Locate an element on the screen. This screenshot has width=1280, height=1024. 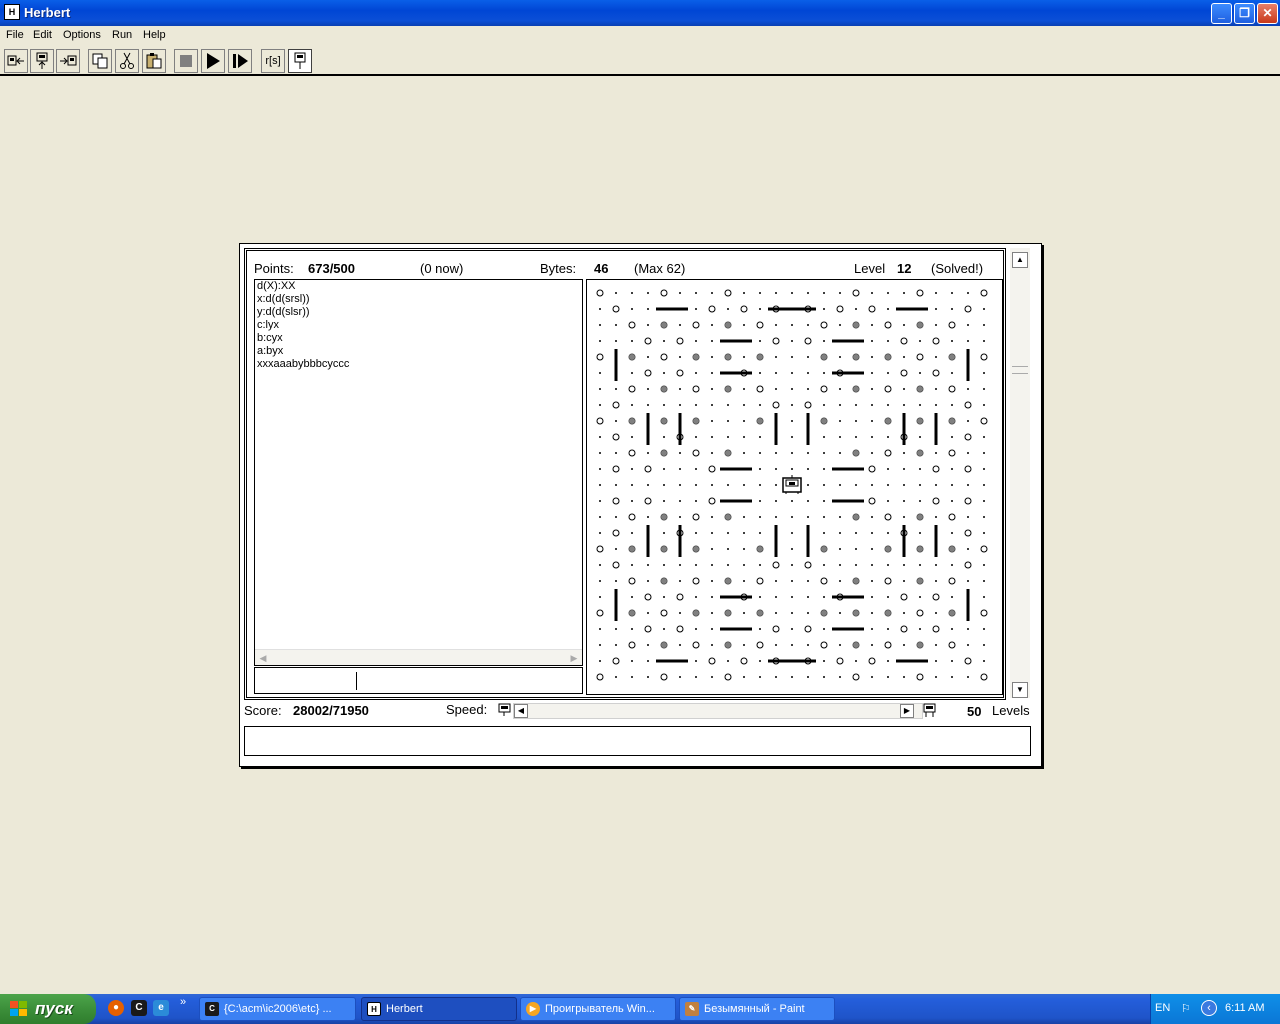
network-icon: ⚐ is located at coordinates (1186, 1008).